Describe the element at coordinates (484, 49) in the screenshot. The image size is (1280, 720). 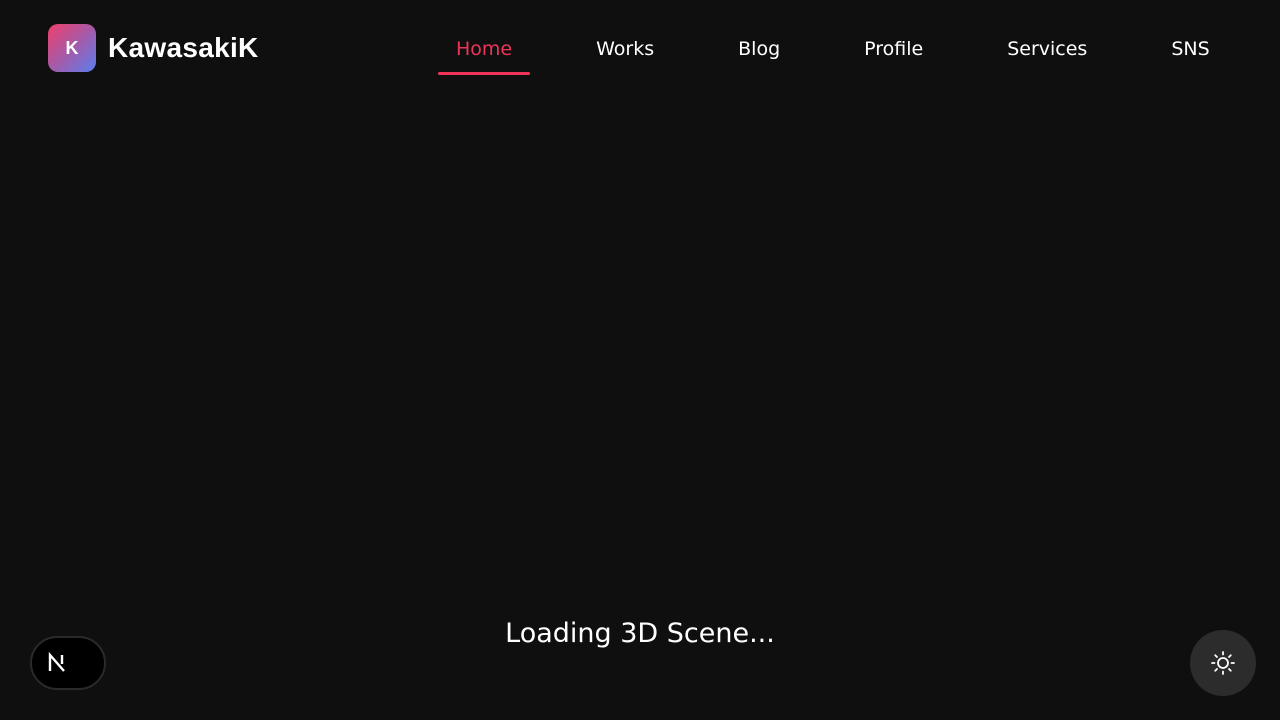
I see `nav-item-home: Home` at that location.